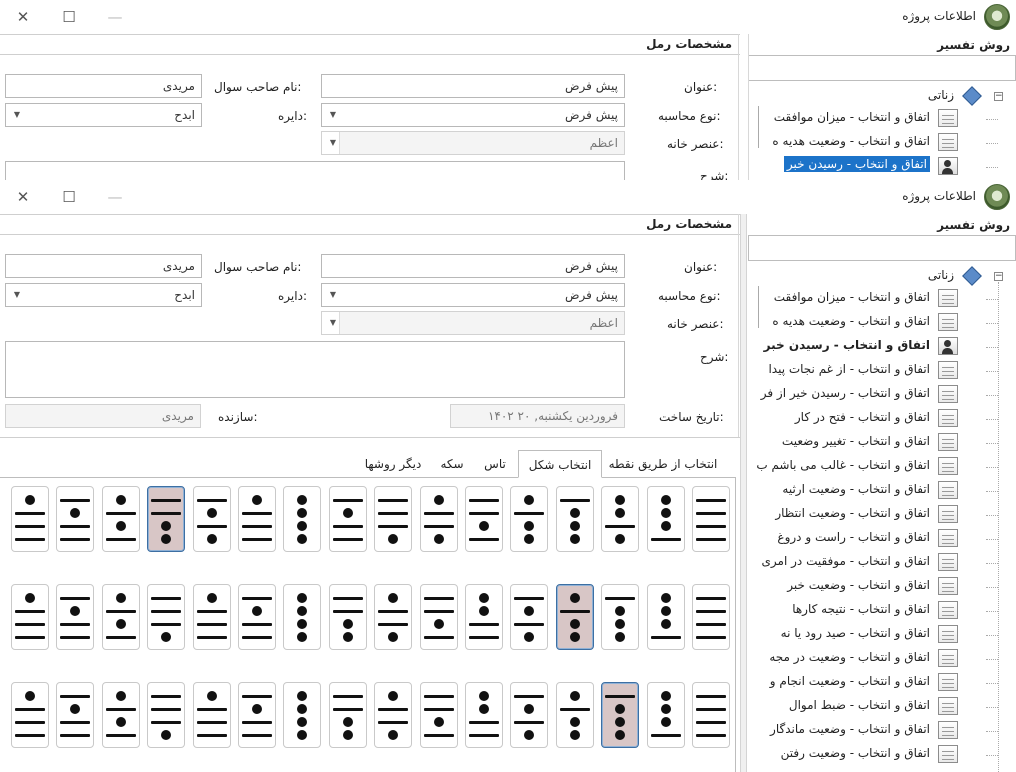  Describe the element at coordinates (853, 634) in the screenshot. I see `tree-item: اتفاق و انتخاب - صید رود یا نه` at that location.